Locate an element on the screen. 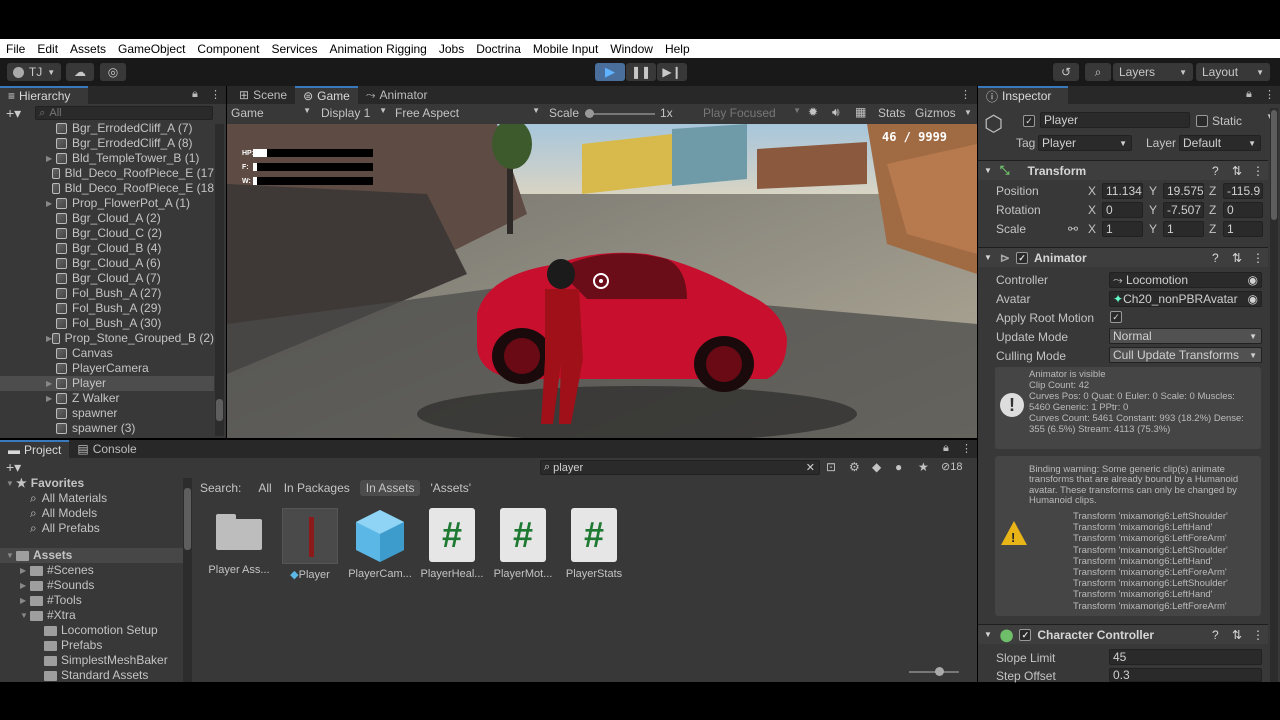 Image resolution: width=1280 pixels, height=720 pixels. asset-item: ◆Player is located at coordinates (310, 544).